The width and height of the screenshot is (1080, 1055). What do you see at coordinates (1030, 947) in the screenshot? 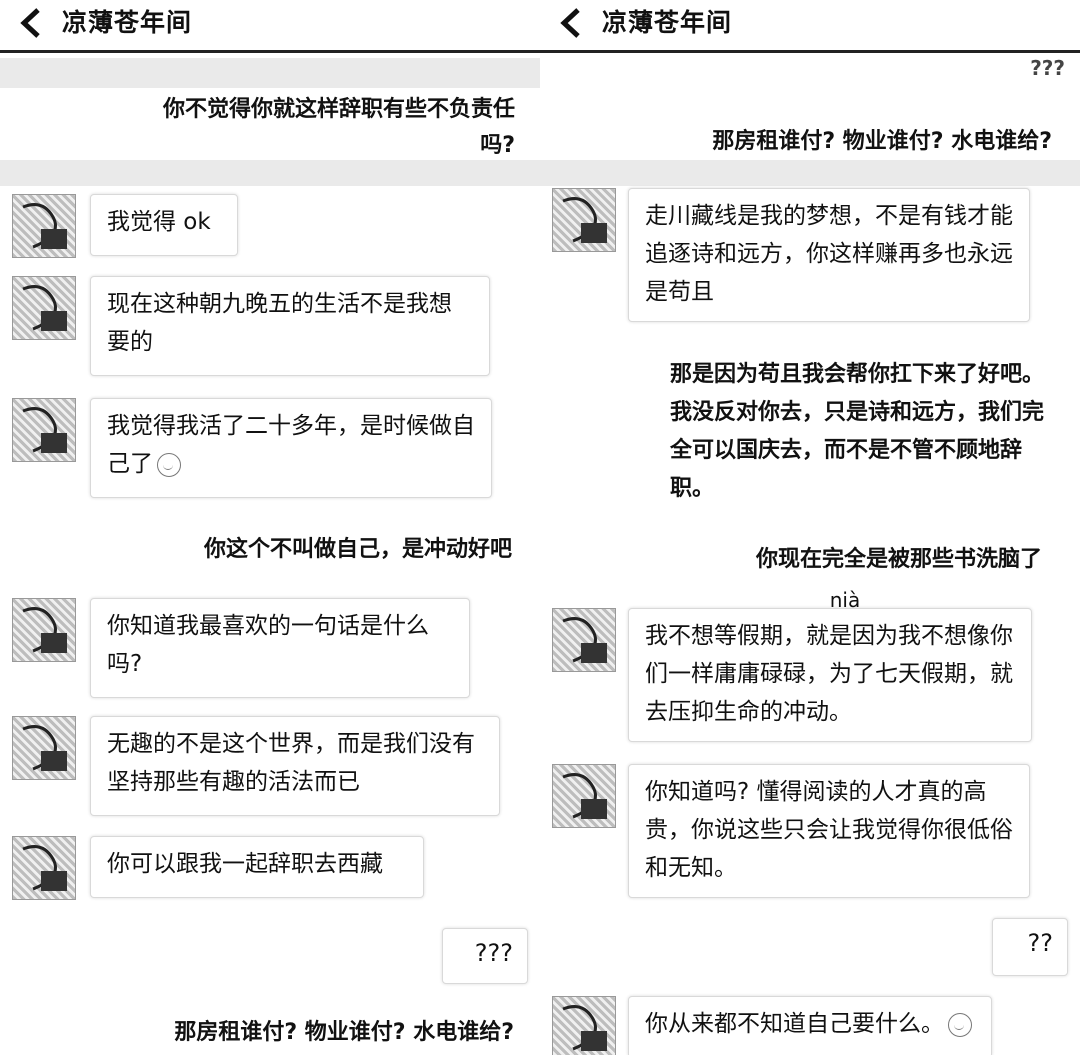
I see `sent-message: ??` at bounding box center [1030, 947].